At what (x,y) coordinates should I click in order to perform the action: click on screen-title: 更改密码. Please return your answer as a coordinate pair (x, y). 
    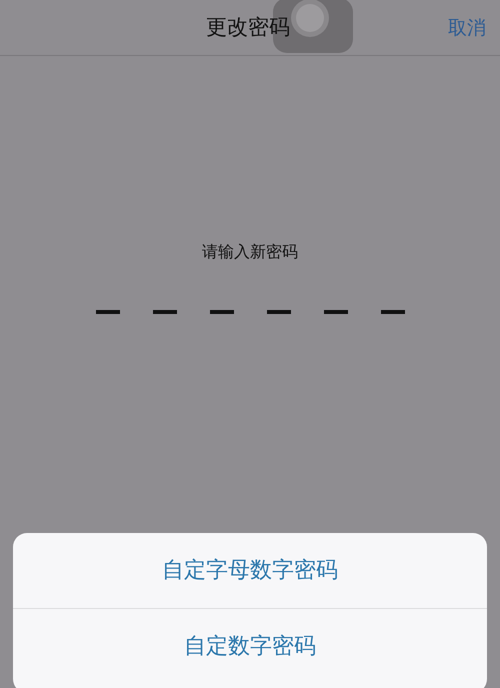
    Looking at the image, I should click on (248, 27).